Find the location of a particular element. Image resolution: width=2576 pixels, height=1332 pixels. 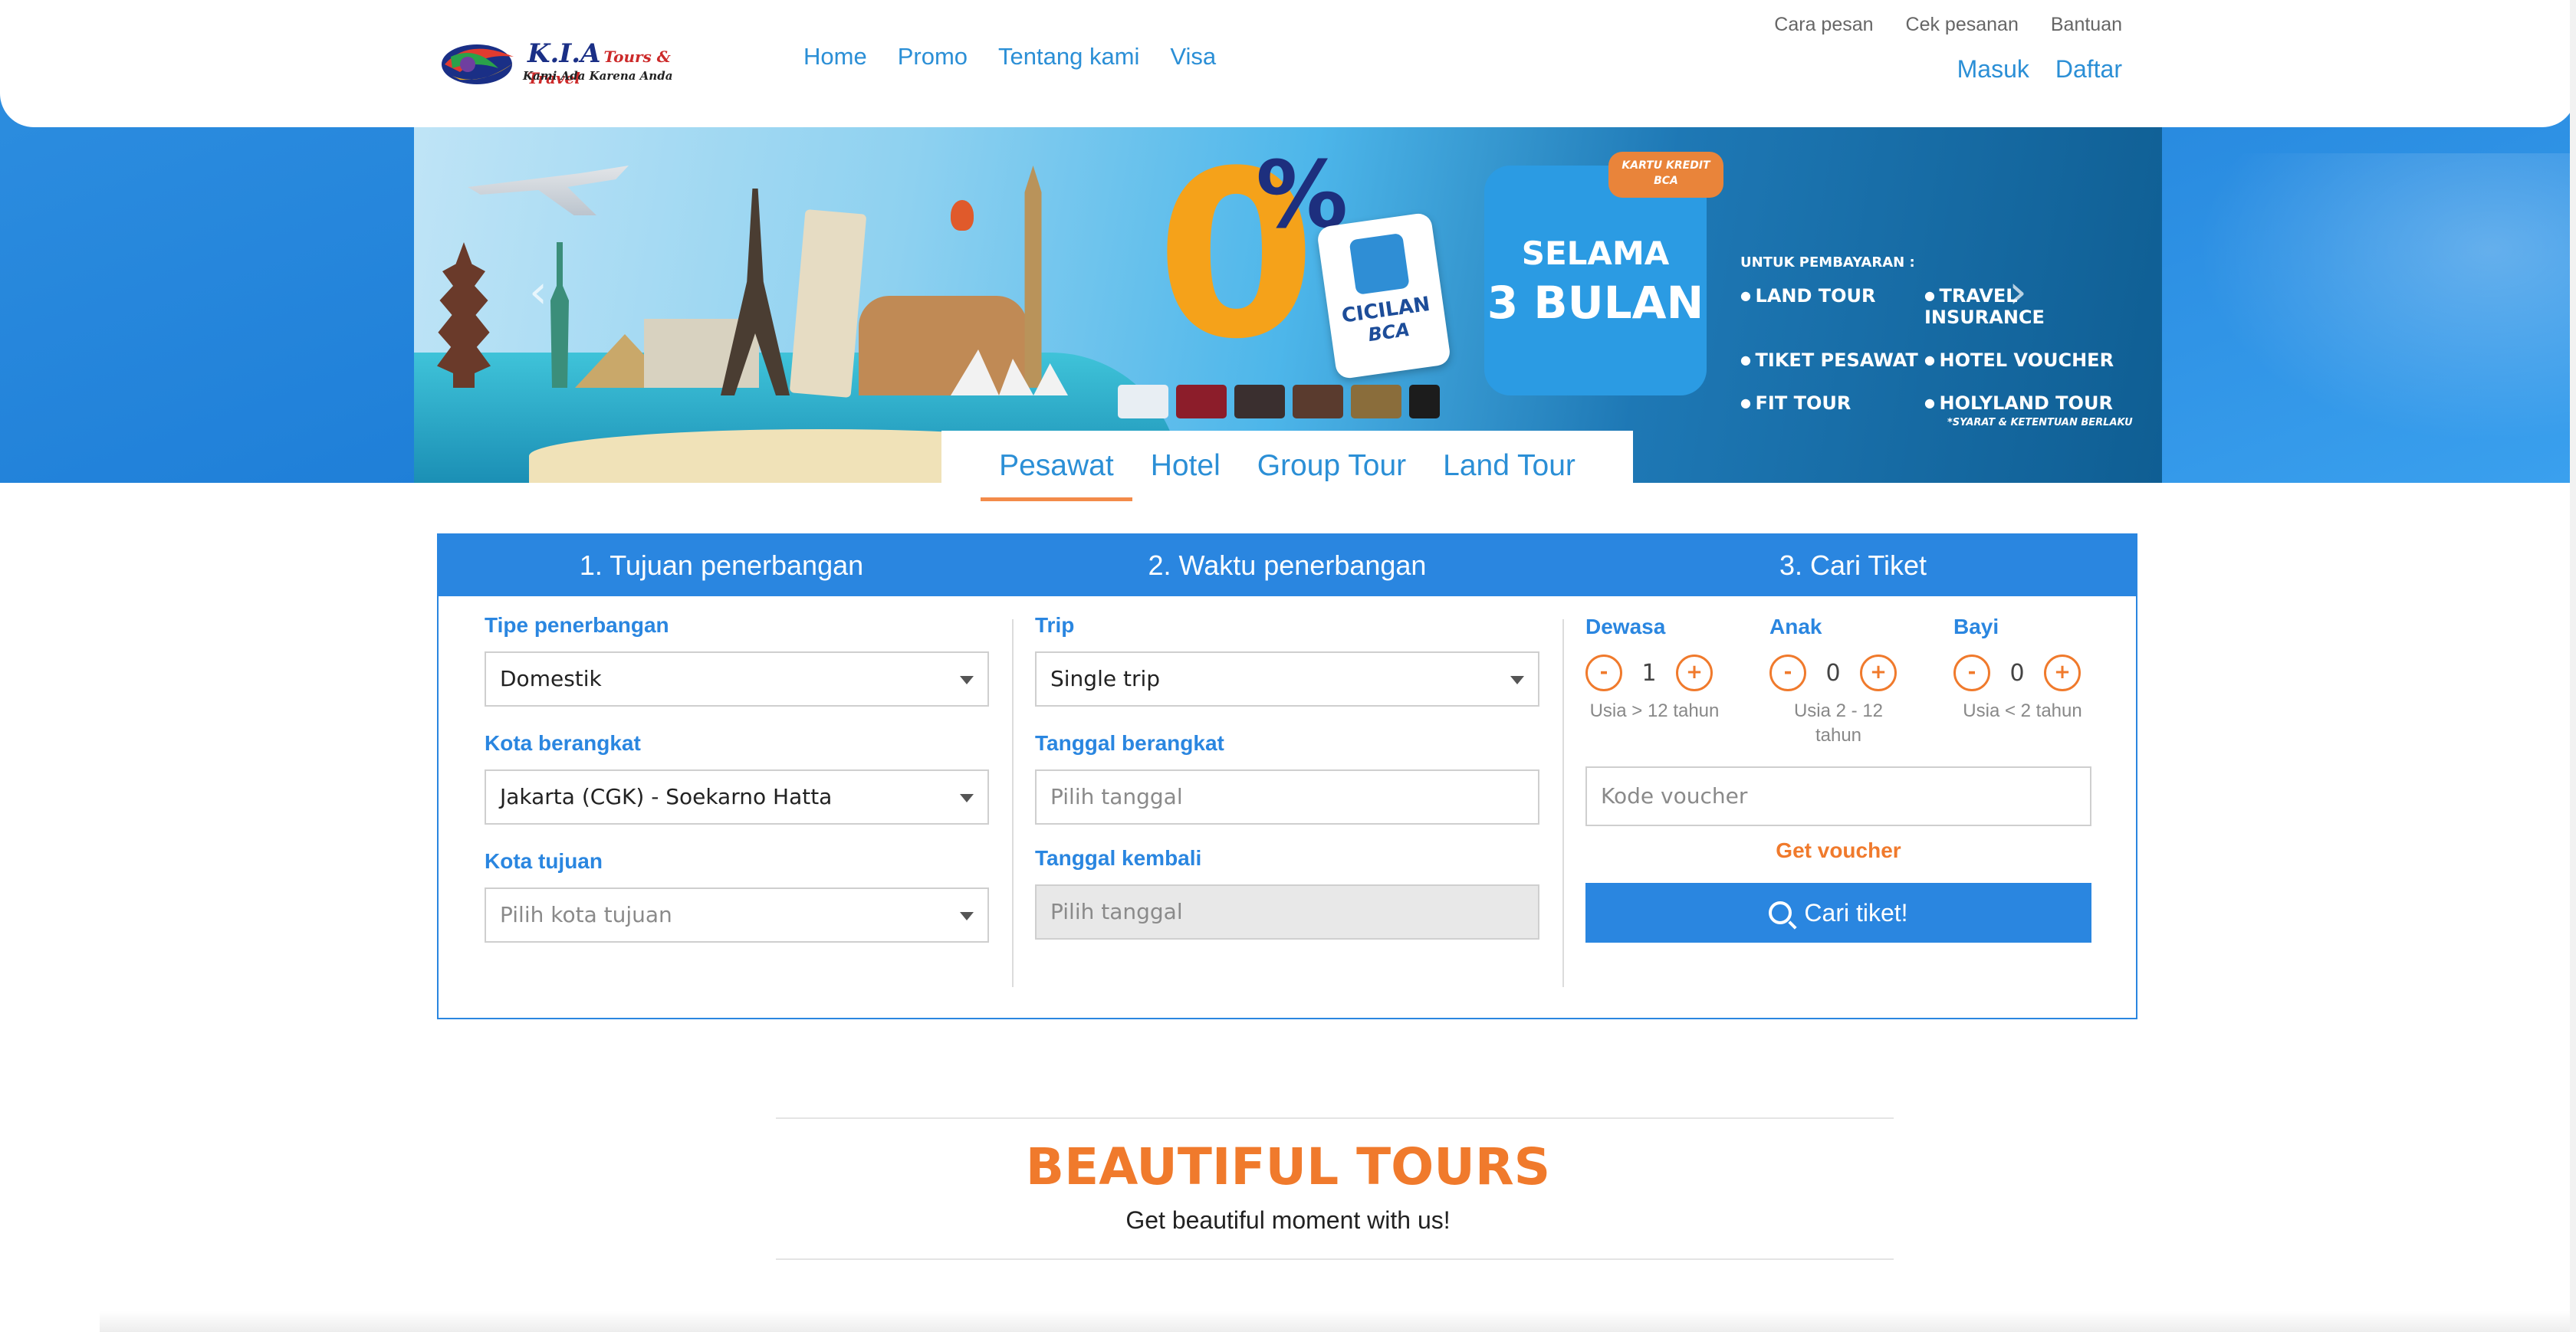

kartu-kredit-text: KARTU KREDIT is located at coordinates (1666, 165).